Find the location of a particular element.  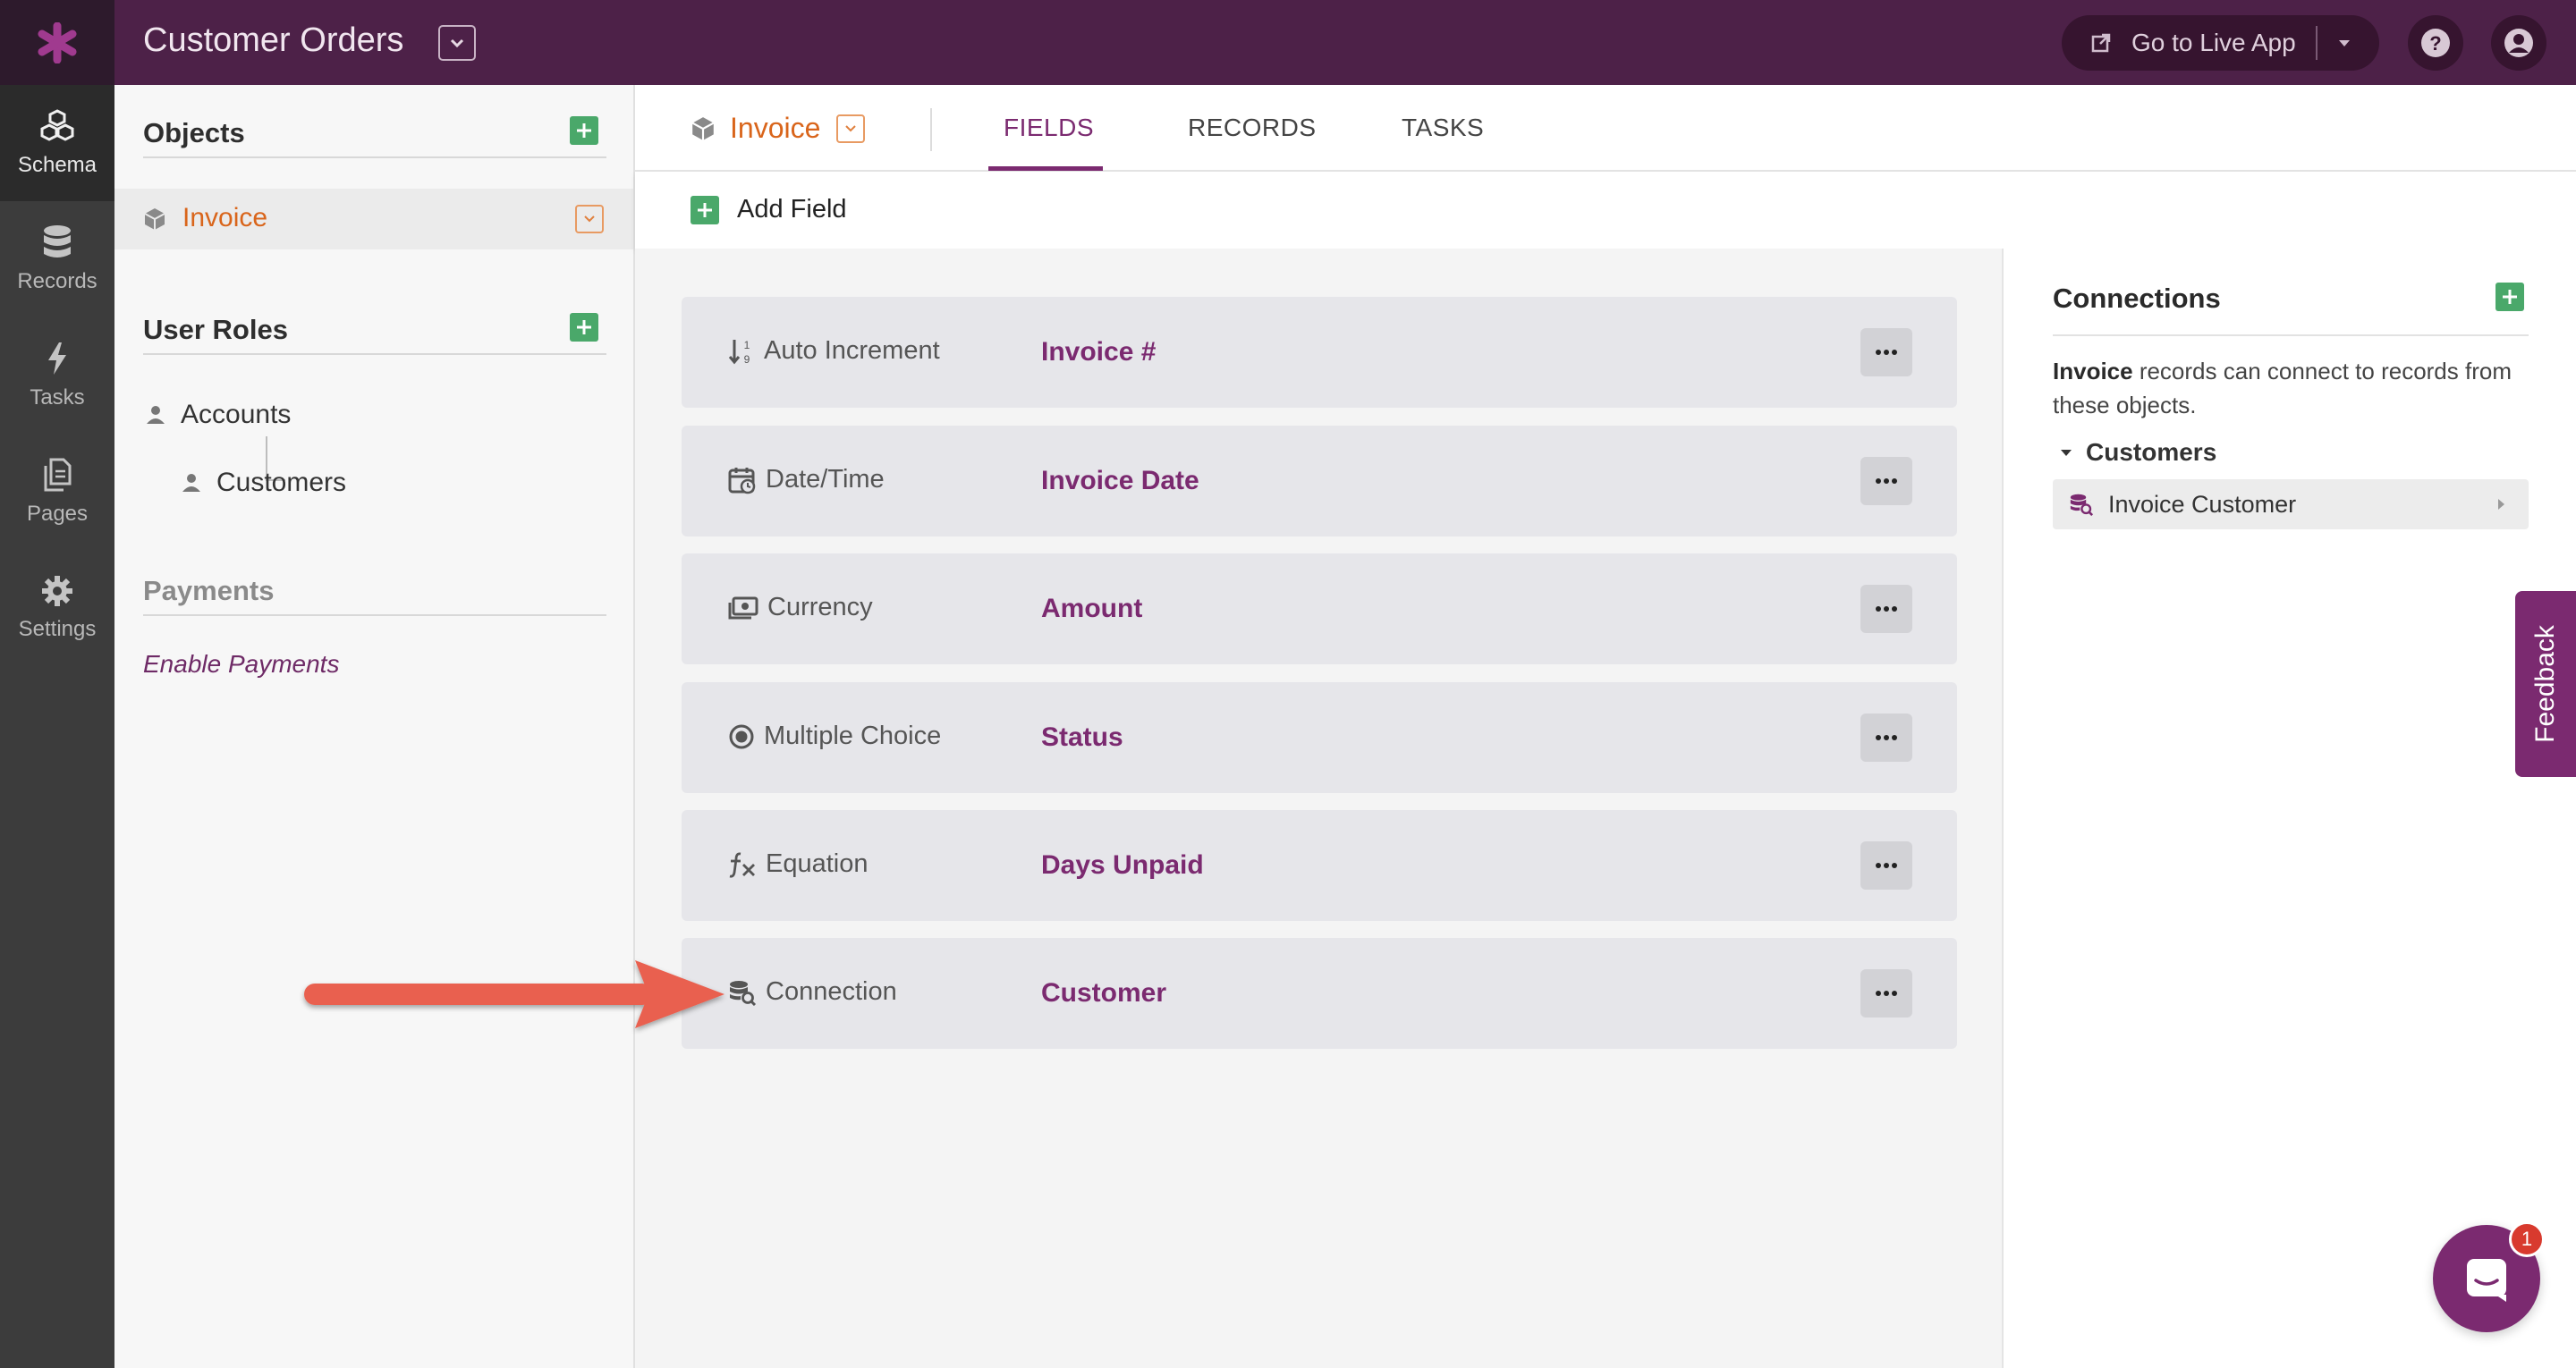

field-row: Multiple Choice Status is located at coordinates (1319, 737).